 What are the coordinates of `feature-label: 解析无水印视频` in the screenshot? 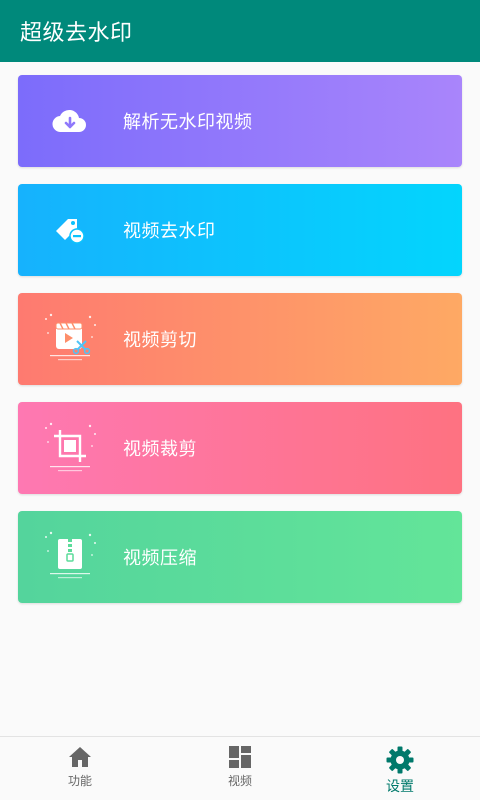 It's located at (188, 122).